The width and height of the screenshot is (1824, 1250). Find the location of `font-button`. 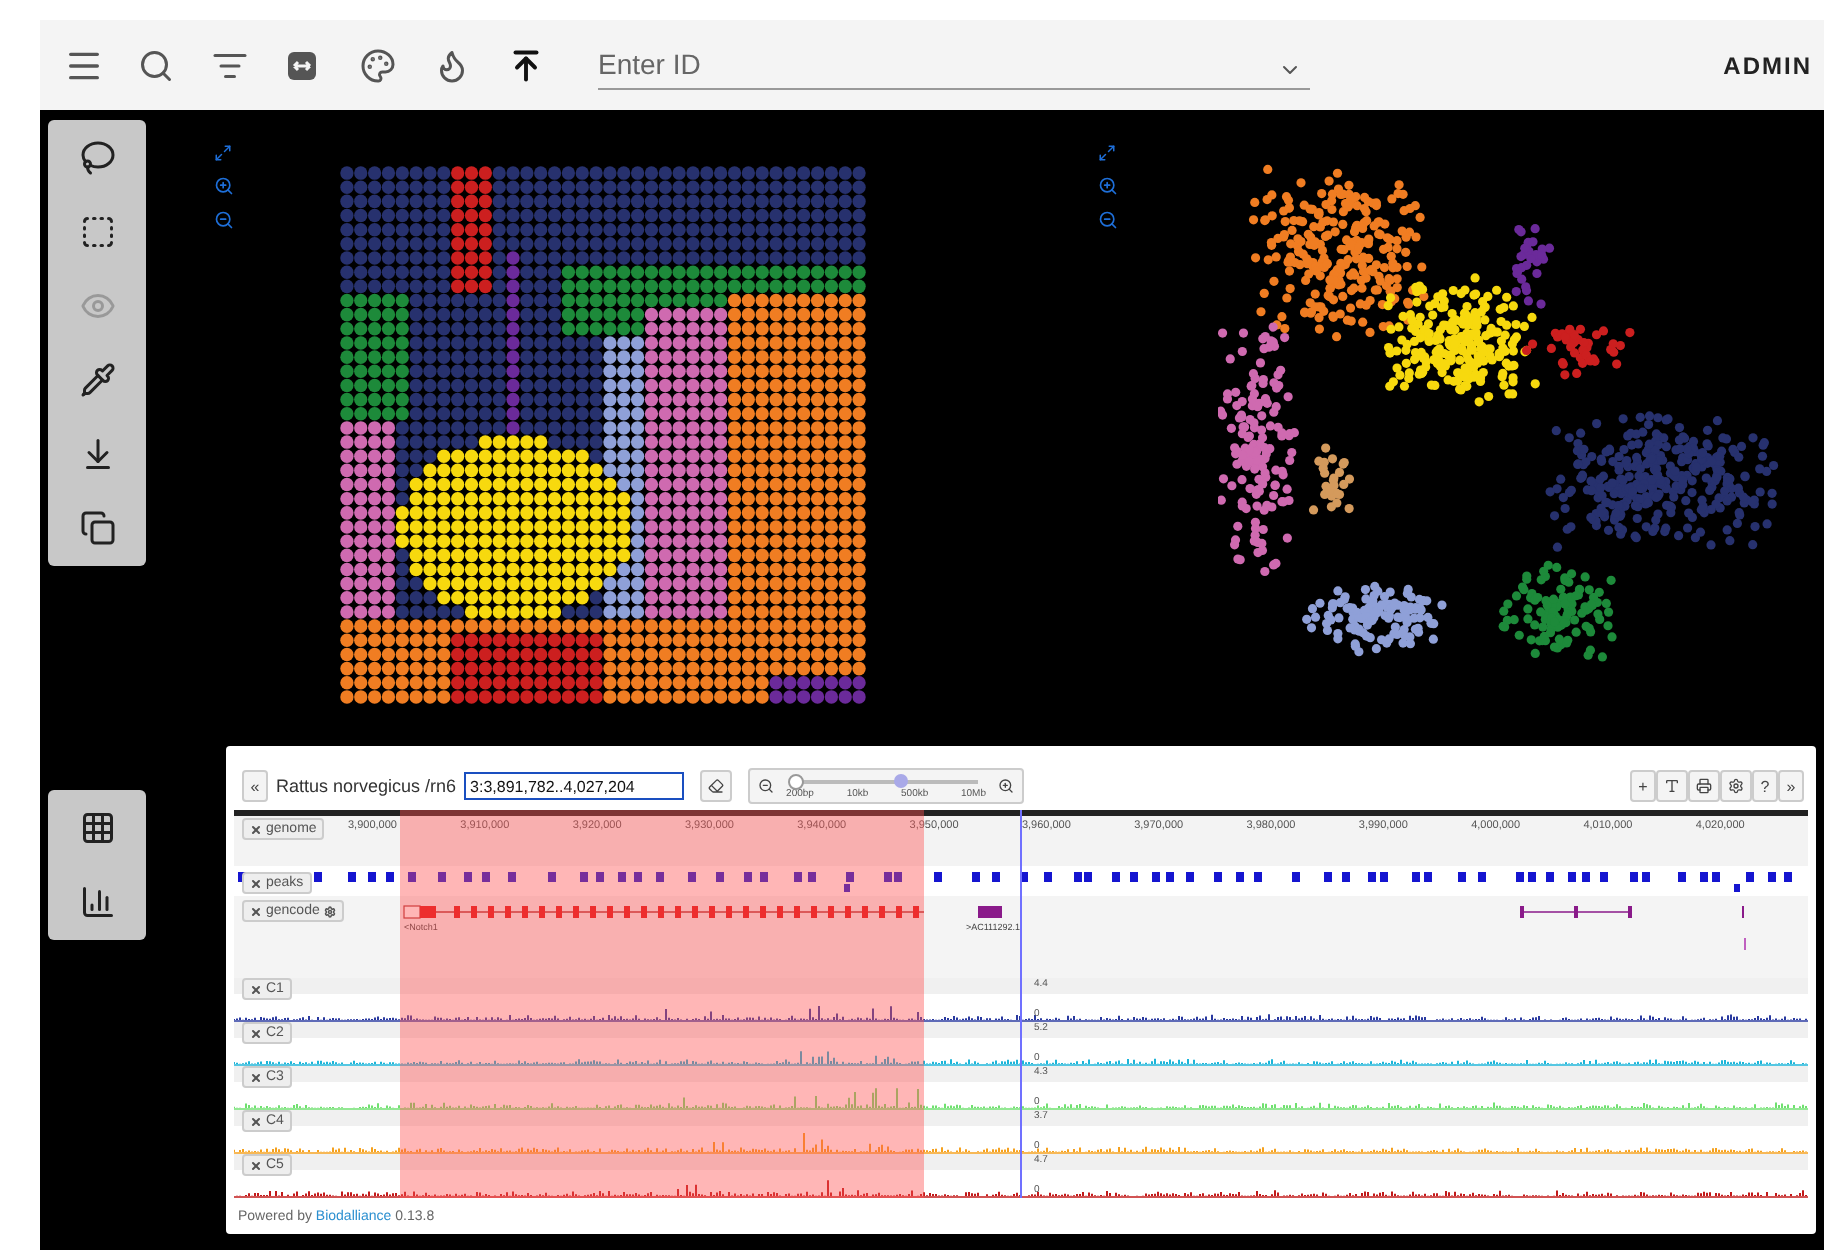

font-button is located at coordinates (1672, 786).